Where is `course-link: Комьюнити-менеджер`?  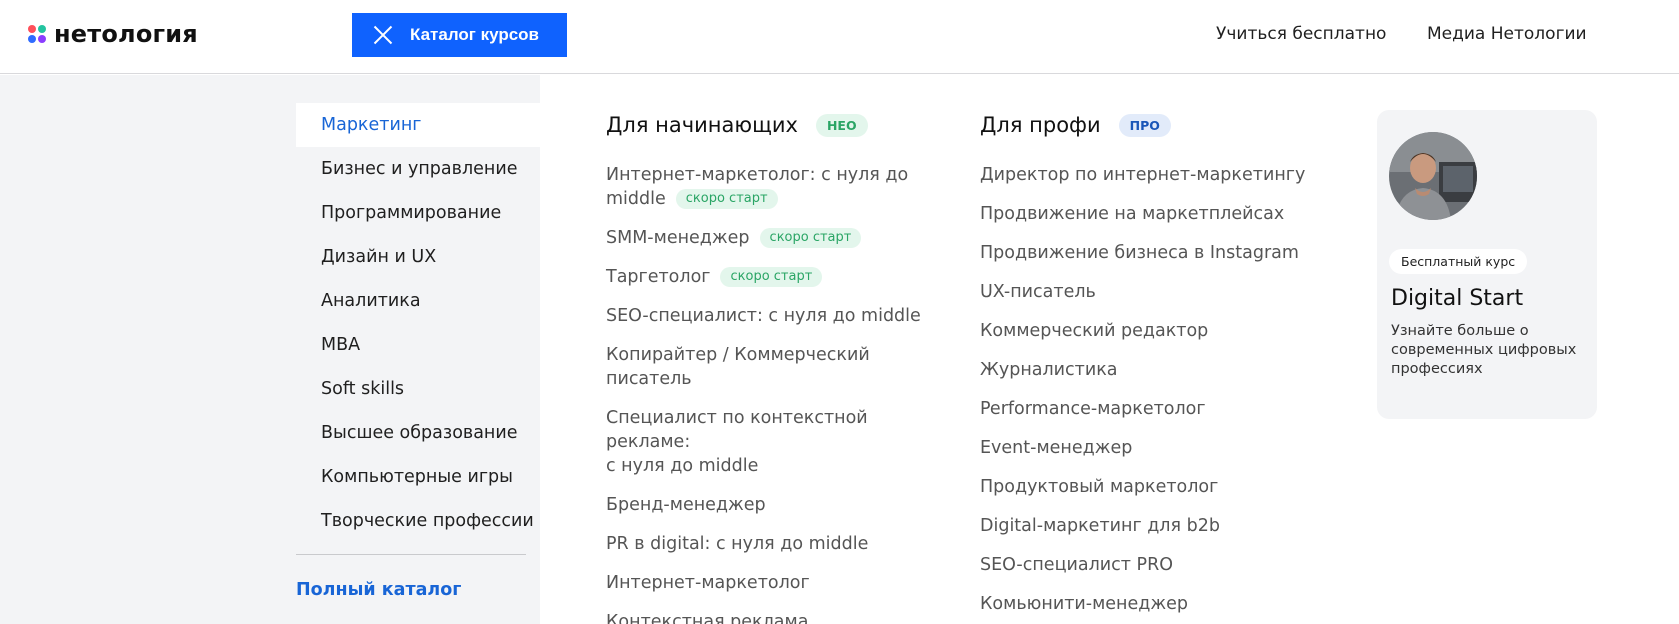
course-link: Комьюнити-менеджер is located at coordinates (1150, 604).